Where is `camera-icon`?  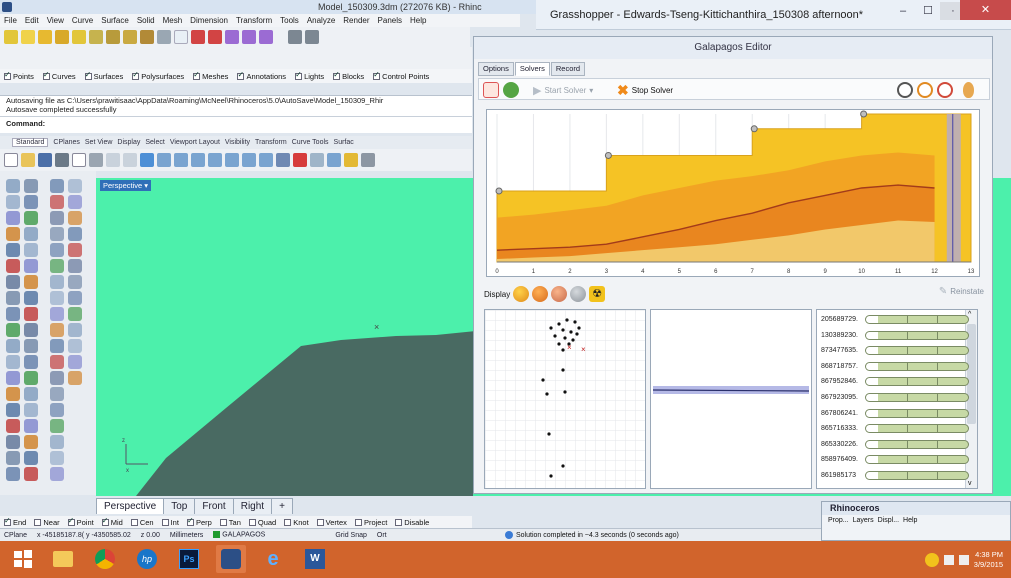 camera-icon is located at coordinates (317, 160).